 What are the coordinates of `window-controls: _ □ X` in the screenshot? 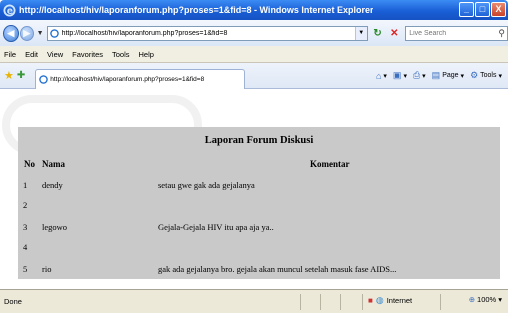 It's located at (482, 9).